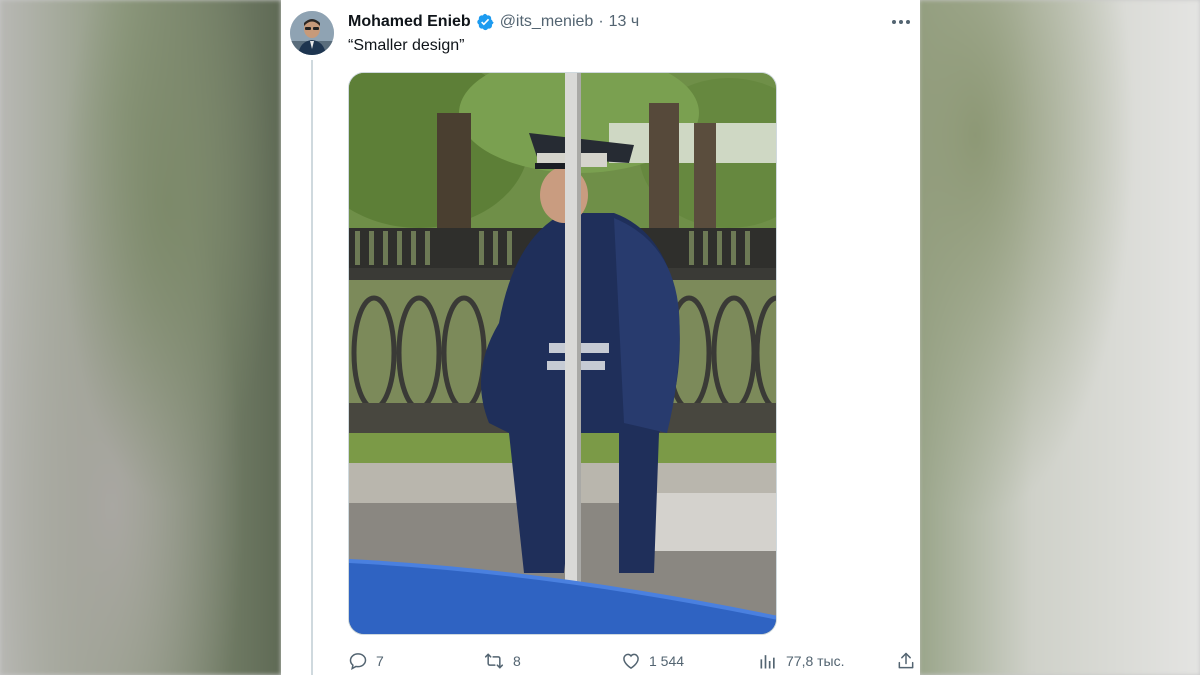 This screenshot has height=675, width=1200. What do you see at coordinates (517, 661) in the screenshot?
I see `retweet-count: 8` at bounding box center [517, 661].